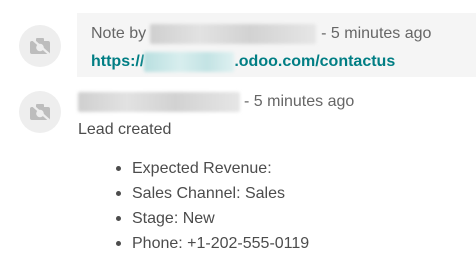 This screenshot has height=271, width=476. Describe the element at coordinates (212, 193) in the screenshot. I see `tracking-value-item: Sales Channel: Sales` at that location.